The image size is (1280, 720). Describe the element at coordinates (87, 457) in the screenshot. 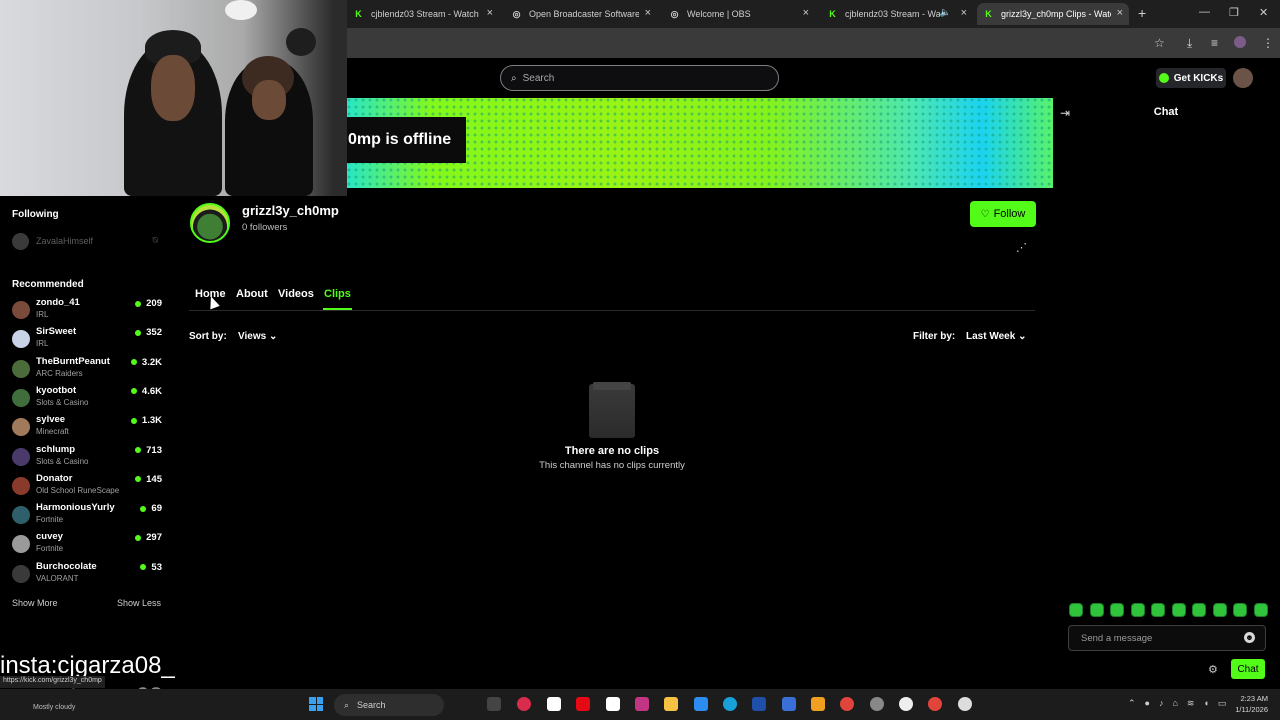

I see `sidebar-item-schlump: schlump Slots & Casino 713` at that location.